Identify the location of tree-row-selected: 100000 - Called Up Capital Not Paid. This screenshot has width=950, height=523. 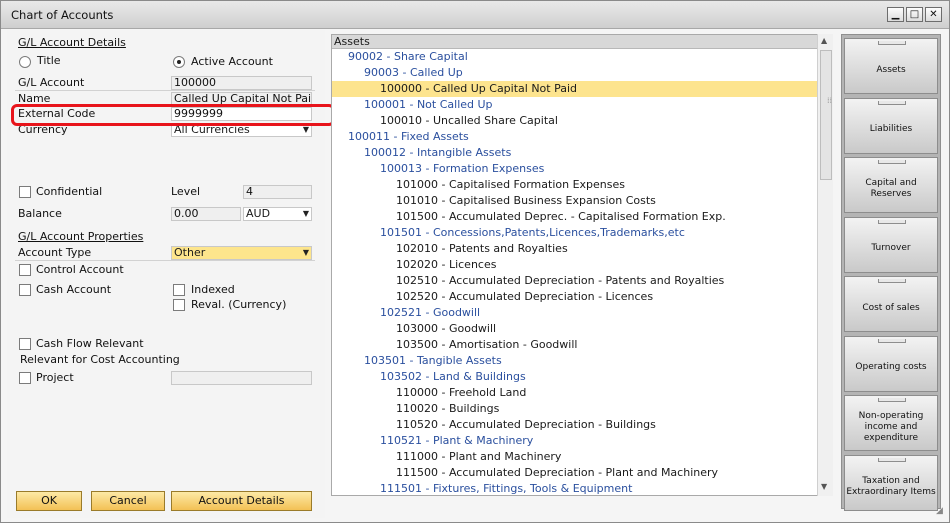
(582, 89).